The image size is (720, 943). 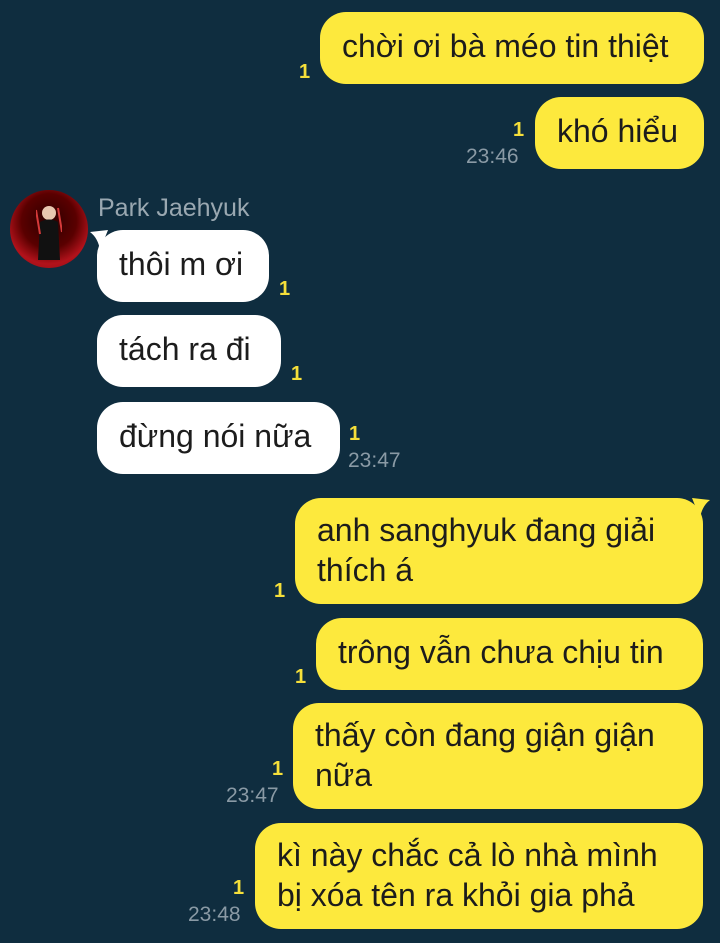 I want to click on incoming-message-bubble: đừng nói nữa, so click(x=218, y=438).